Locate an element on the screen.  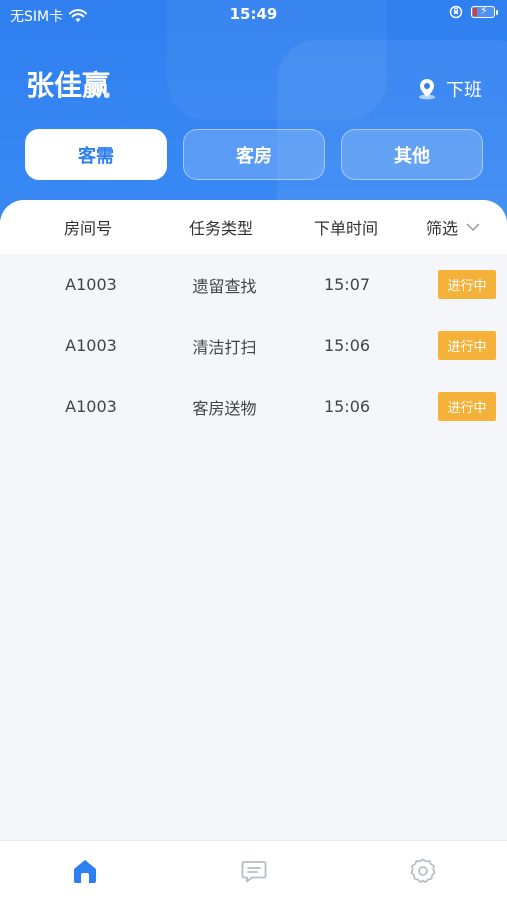
orientation-lock-icon is located at coordinates (456, 12).